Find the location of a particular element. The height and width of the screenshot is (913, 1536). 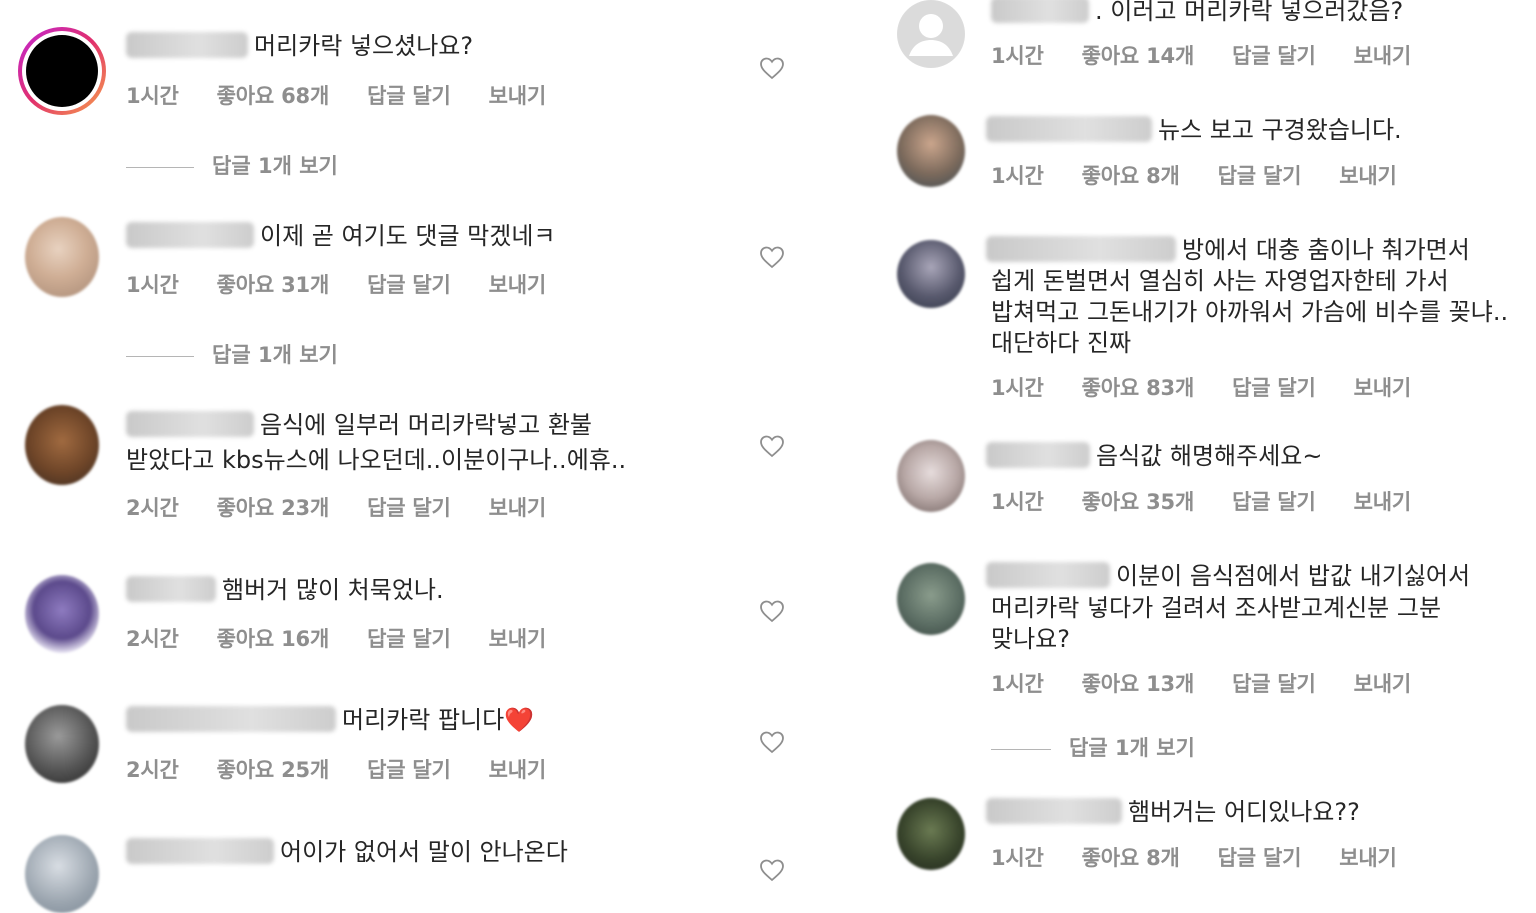

comment-text: 햄버거 많이 처묵었나. is located at coordinates (285, 590).